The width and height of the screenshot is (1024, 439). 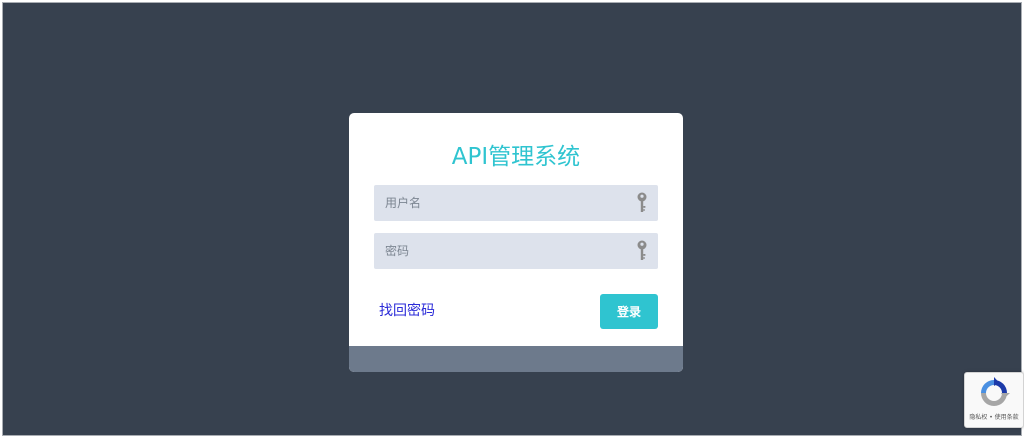 I want to click on username-field, so click(x=516, y=203).